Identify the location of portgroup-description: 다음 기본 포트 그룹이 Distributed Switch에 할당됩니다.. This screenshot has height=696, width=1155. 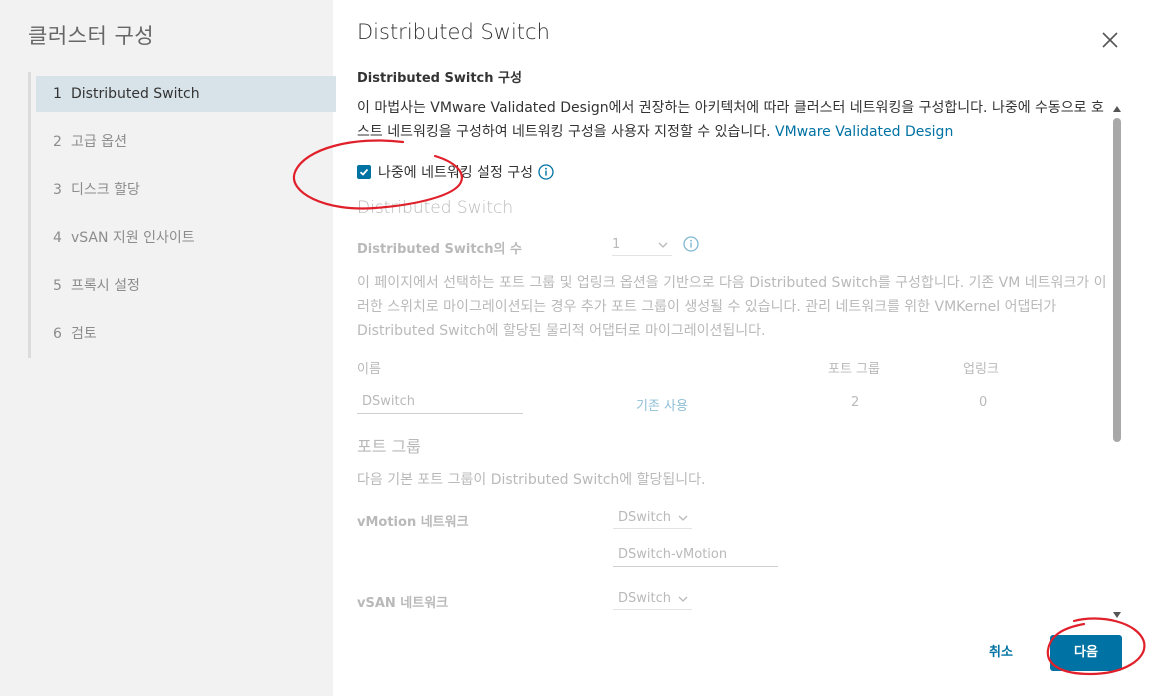
(531, 480).